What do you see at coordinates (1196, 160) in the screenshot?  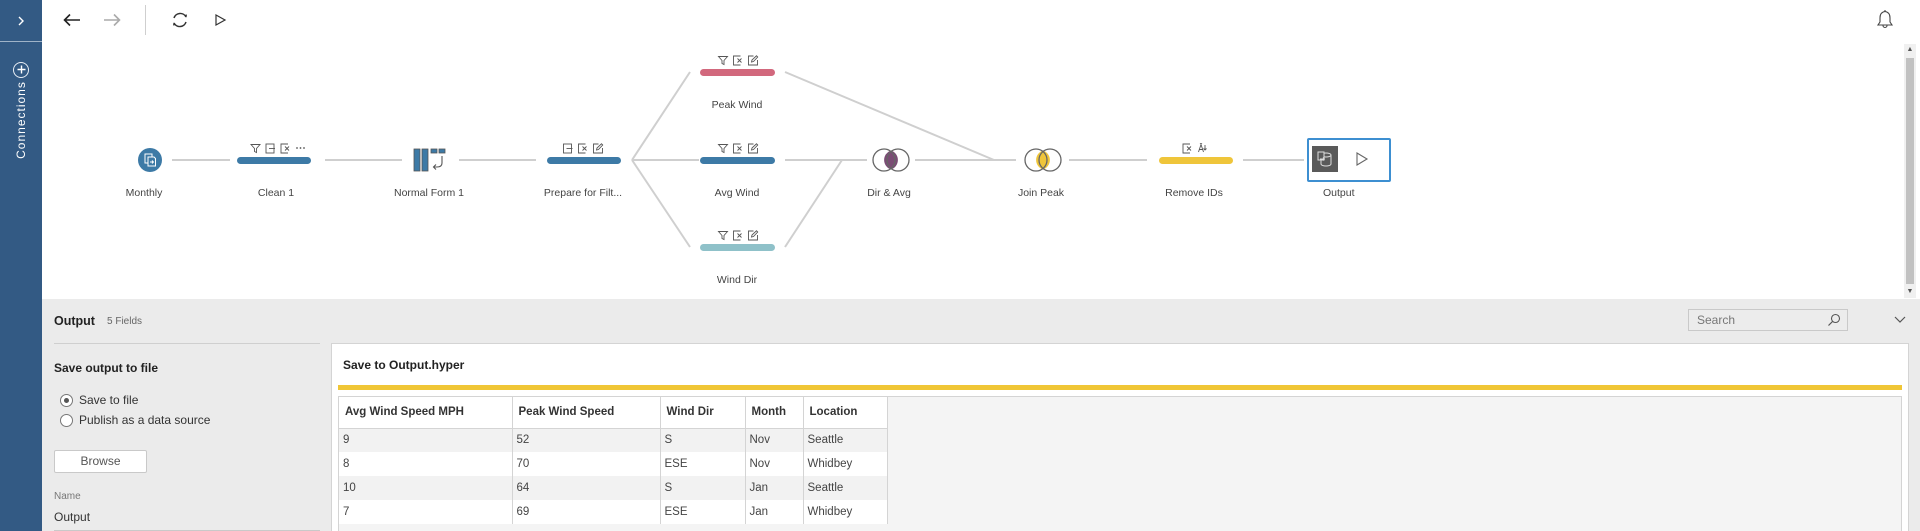 I see `node-remove-ids` at bounding box center [1196, 160].